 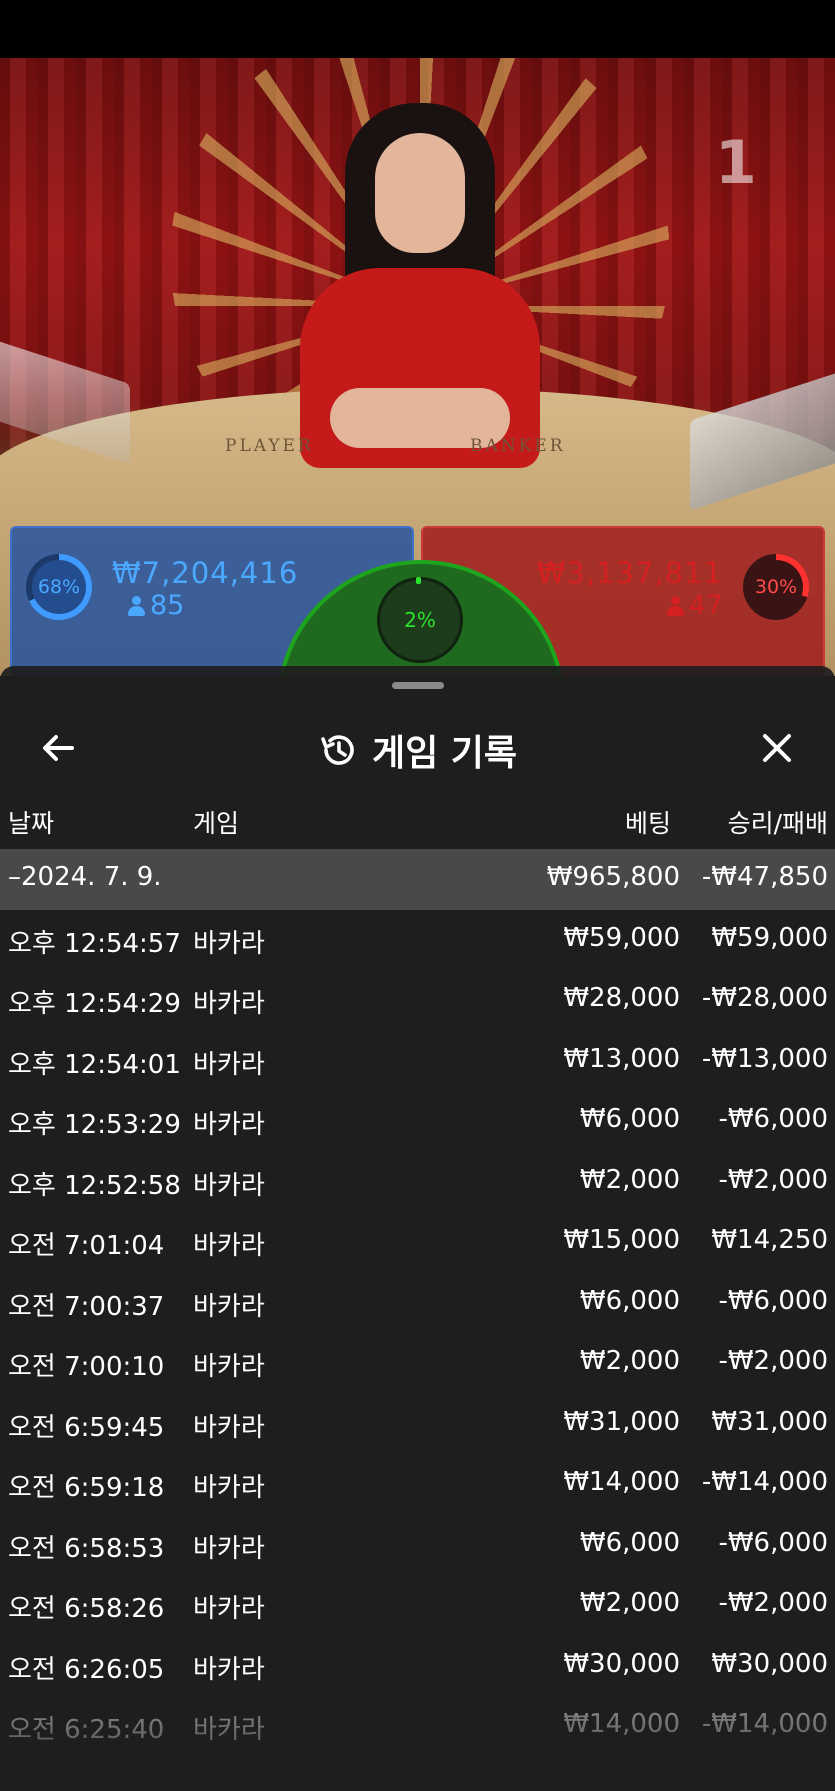 What do you see at coordinates (417, 1121) in the screenshot?
I see `history-row: 오후 12:53:29 바카라 ₩6,000 -₩6,000` at bounding box center [417, 1121].